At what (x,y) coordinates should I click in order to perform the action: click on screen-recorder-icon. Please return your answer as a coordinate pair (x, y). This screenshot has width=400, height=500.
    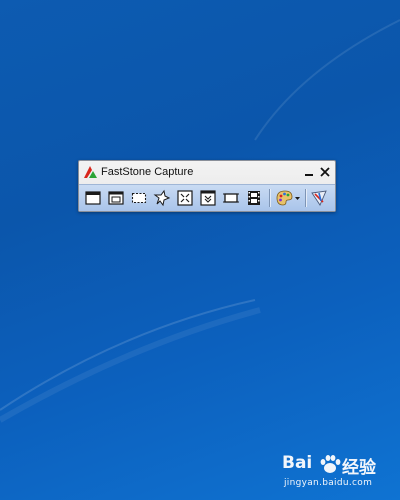
    Looking at the image, I should click on (254, 198).